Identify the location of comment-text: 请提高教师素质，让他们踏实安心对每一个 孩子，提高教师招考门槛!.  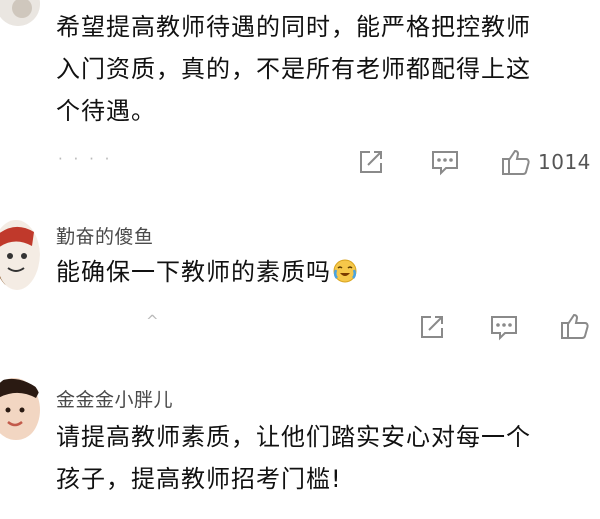
(293, 458).